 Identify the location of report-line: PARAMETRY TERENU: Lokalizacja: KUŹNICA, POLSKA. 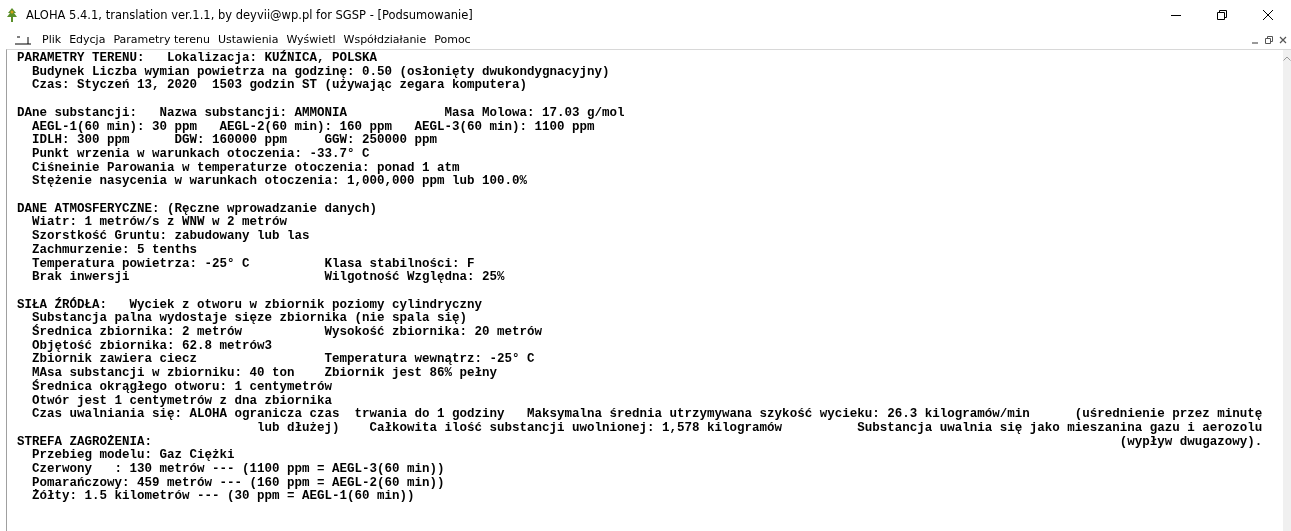
(197, 59).